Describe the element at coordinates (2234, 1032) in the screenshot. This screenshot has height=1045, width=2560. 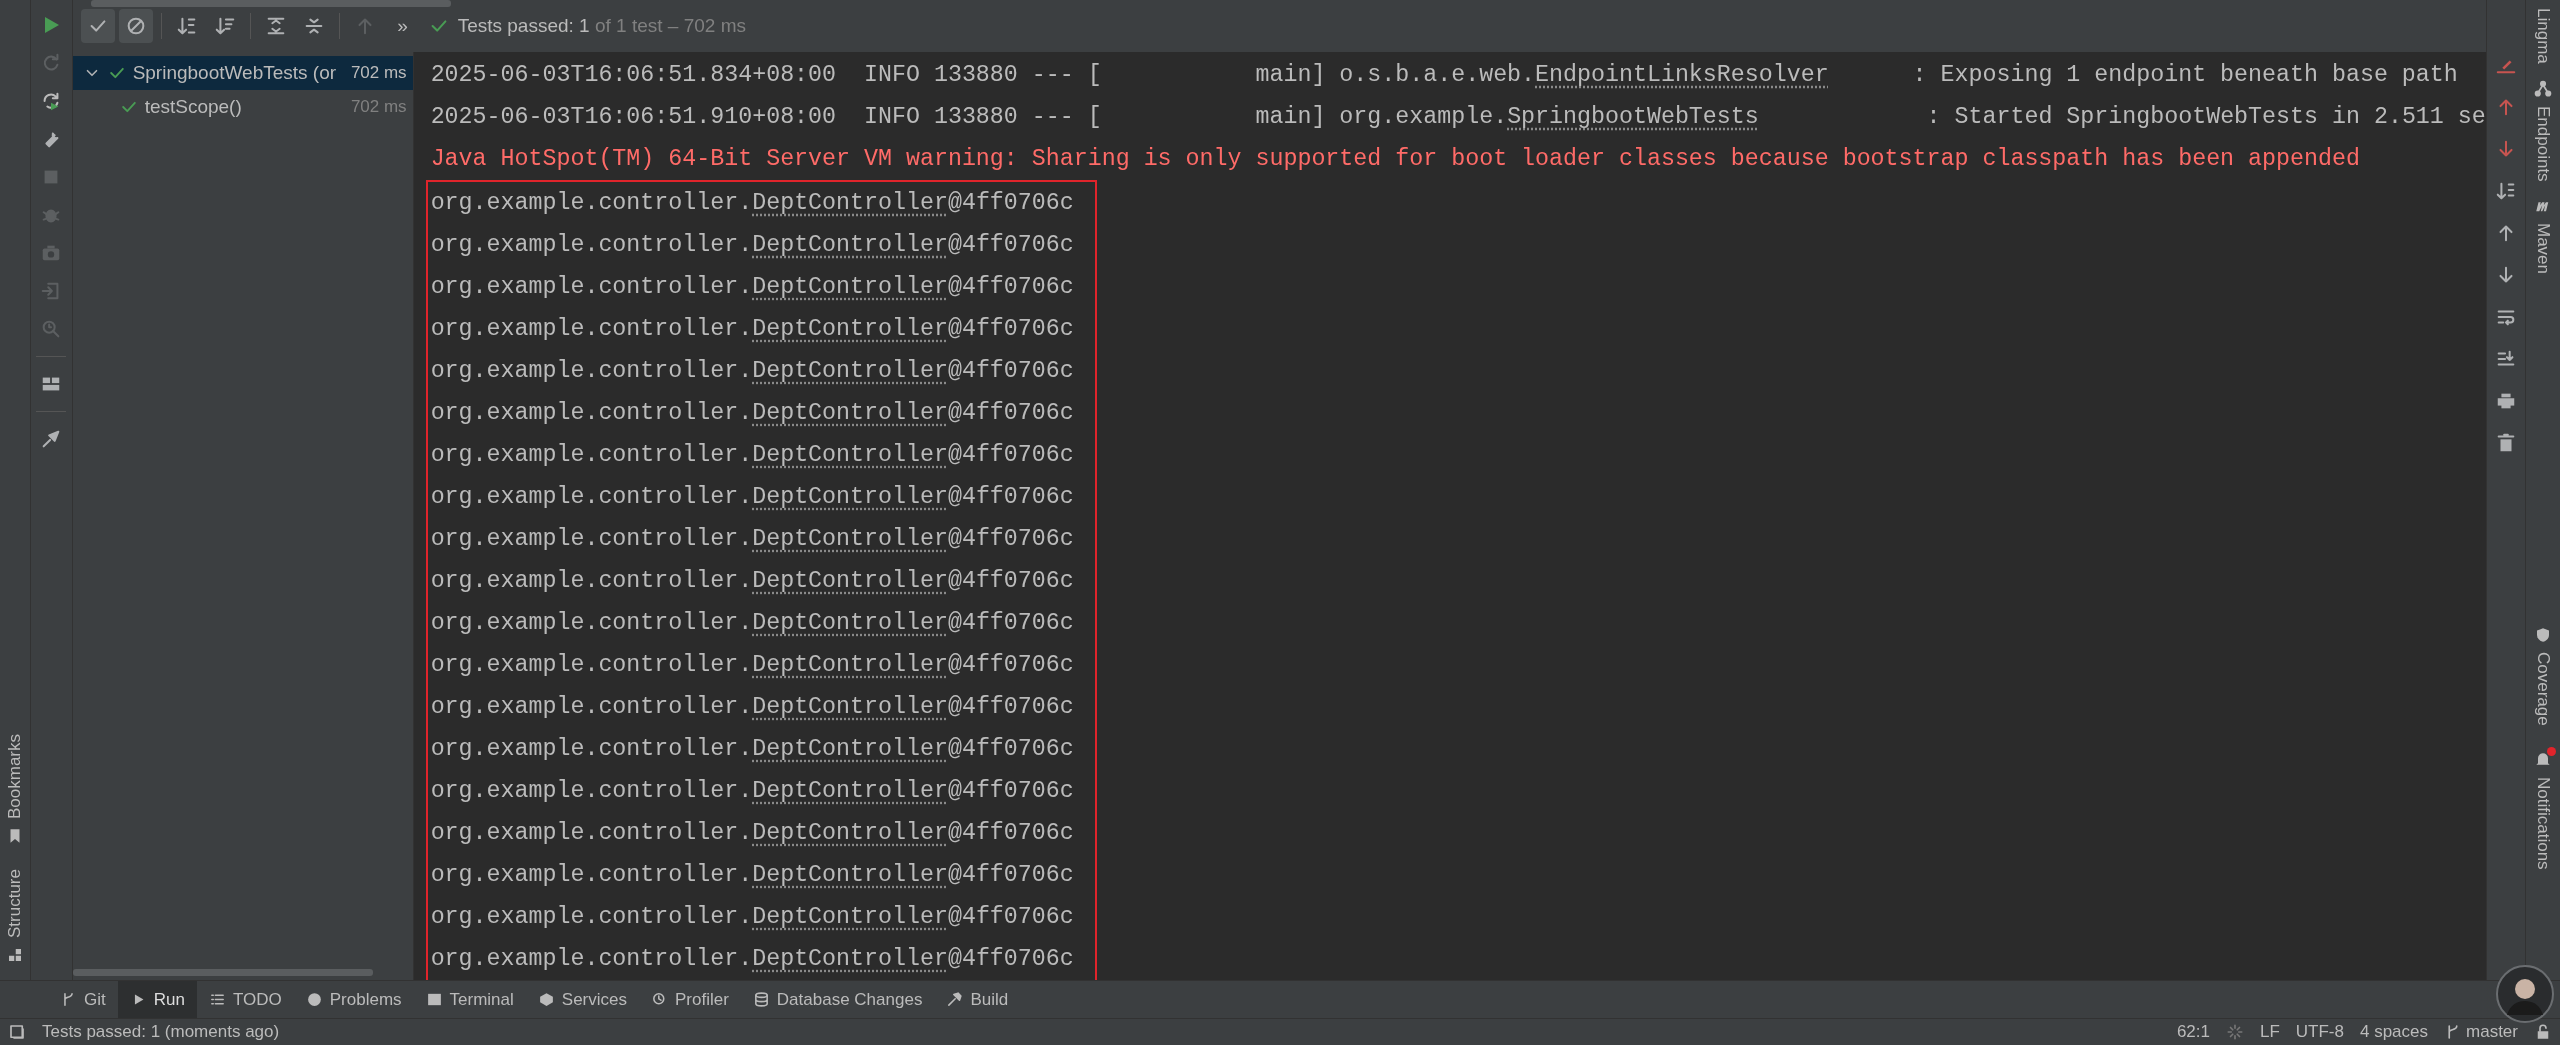
I see `loading-icon` at that location.